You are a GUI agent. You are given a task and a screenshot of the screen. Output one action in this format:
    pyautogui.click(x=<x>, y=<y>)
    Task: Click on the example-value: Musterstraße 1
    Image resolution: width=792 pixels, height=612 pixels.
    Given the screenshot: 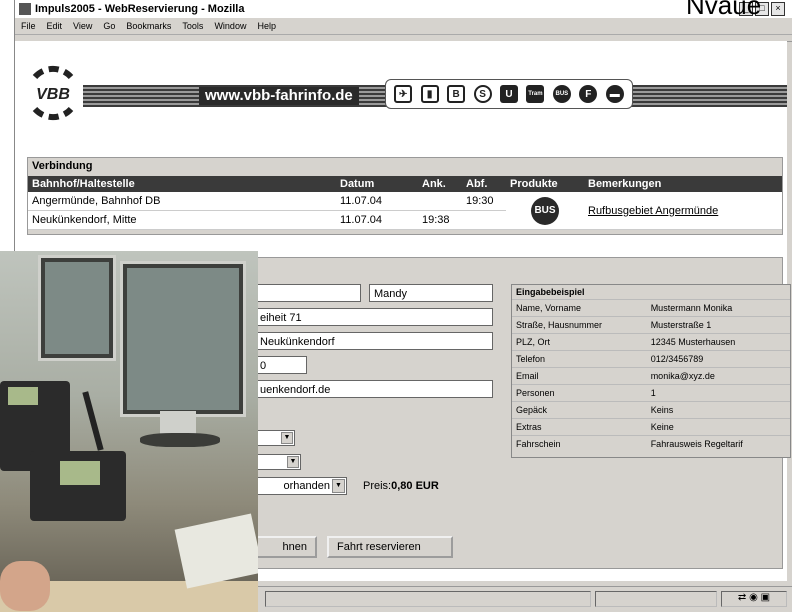 What is the action you would take?
    pyautogui.click(x=718, y=325)
    